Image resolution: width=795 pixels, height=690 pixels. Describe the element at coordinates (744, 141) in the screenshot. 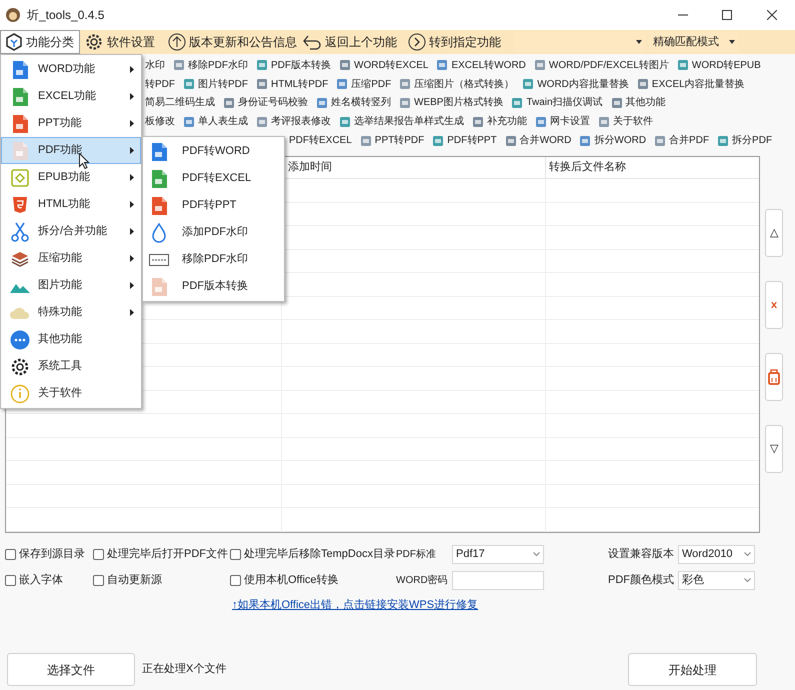

I see `quick-function-button: 拆分PDF` at that location.